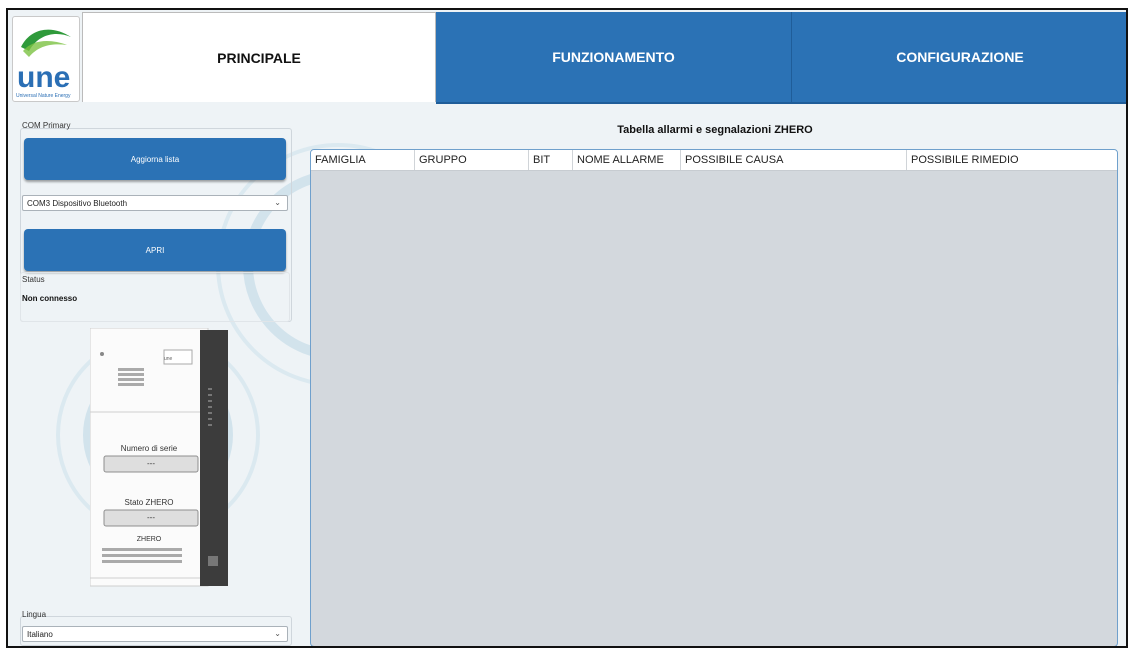  What do you see at coordinates (149, 539) in the screenshot?
I see `zhero-model-label: ZHERO` at bounding box center [149, 539].